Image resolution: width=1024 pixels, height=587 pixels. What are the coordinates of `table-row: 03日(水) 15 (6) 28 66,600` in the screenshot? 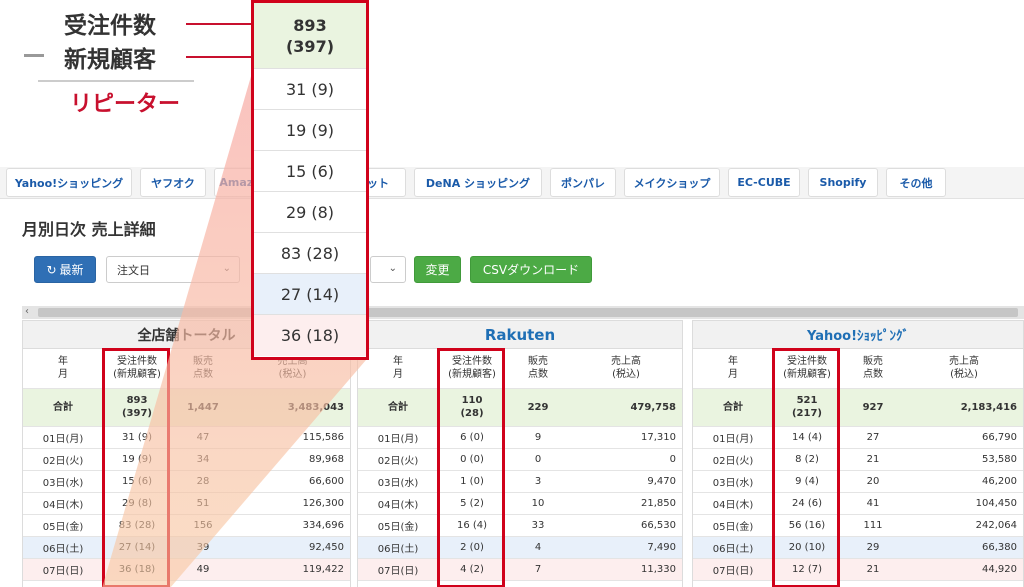 It's located at (186, 481).